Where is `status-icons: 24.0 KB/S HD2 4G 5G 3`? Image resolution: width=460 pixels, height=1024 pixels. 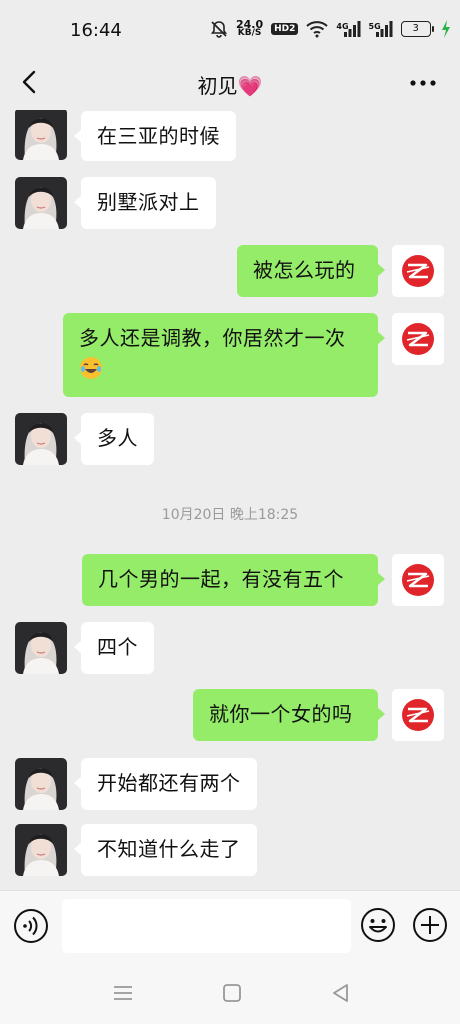 status-icons: 24.0 KB/S HD2 4G 5G 3 is located at coordinates (330, 29).